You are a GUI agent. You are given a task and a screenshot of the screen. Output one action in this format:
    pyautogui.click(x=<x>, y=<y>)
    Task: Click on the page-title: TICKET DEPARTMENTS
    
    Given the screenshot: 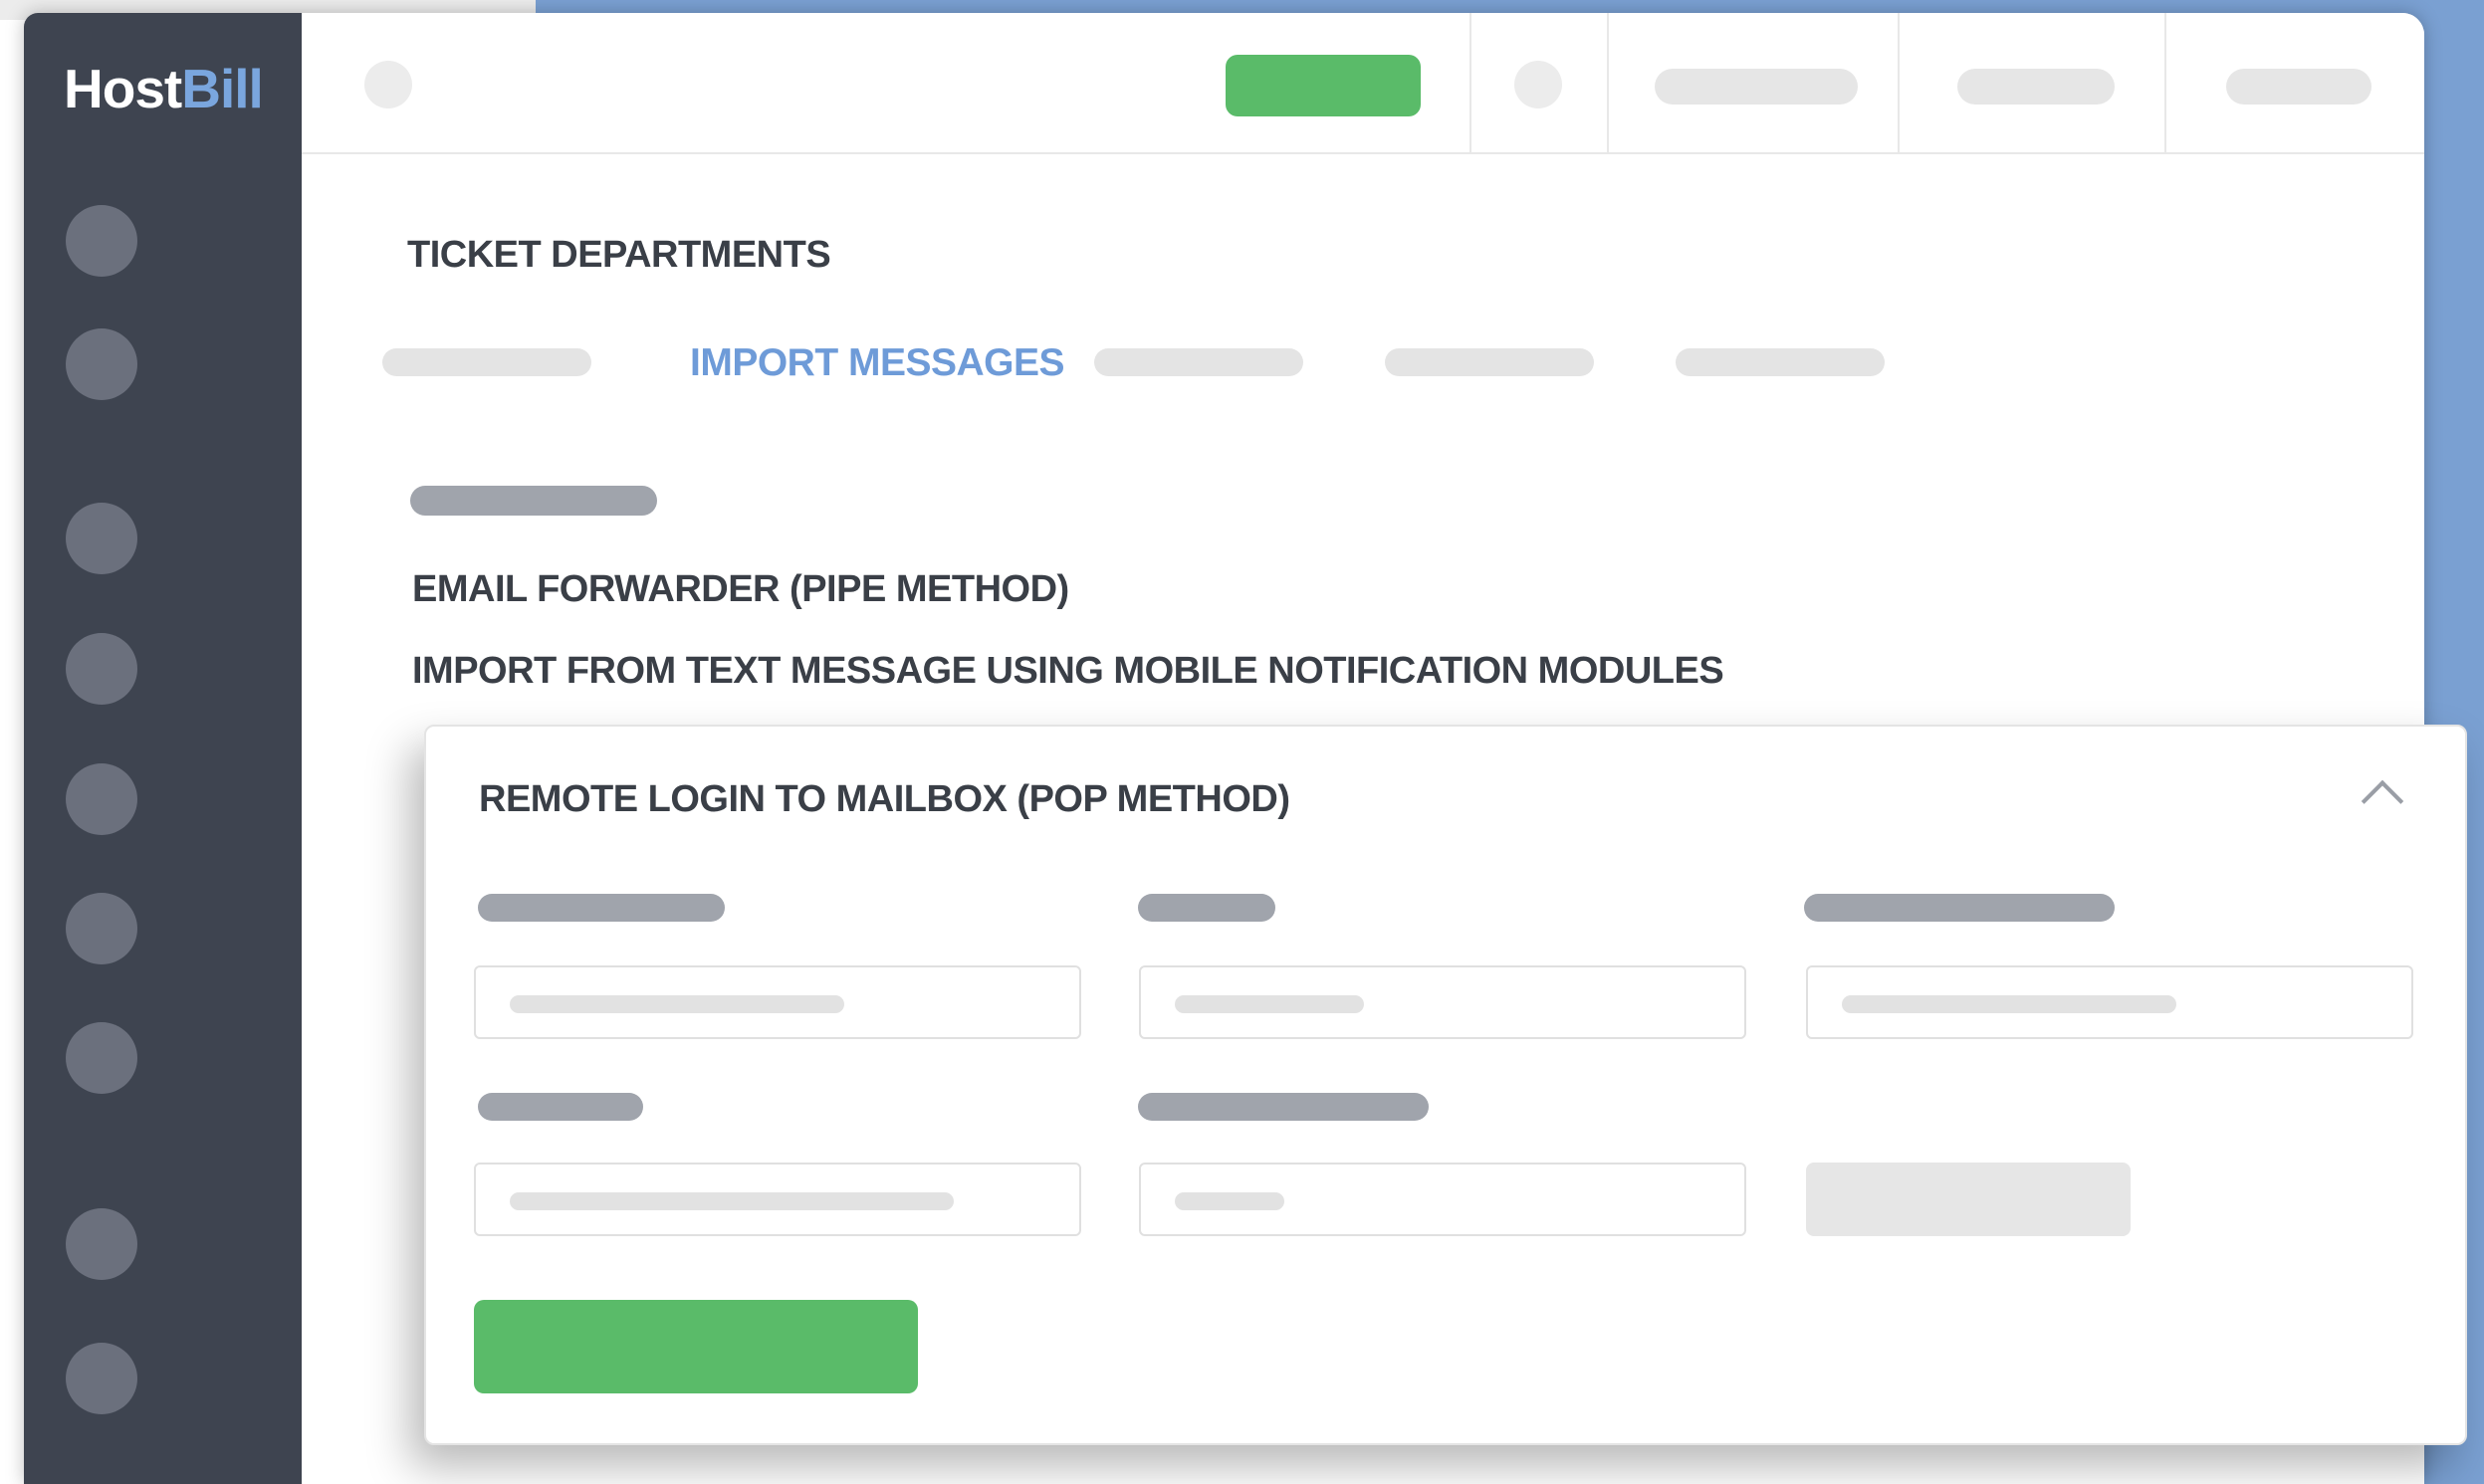 What is the action you would take?
    pyautogui.click(x=619, y=255)
    